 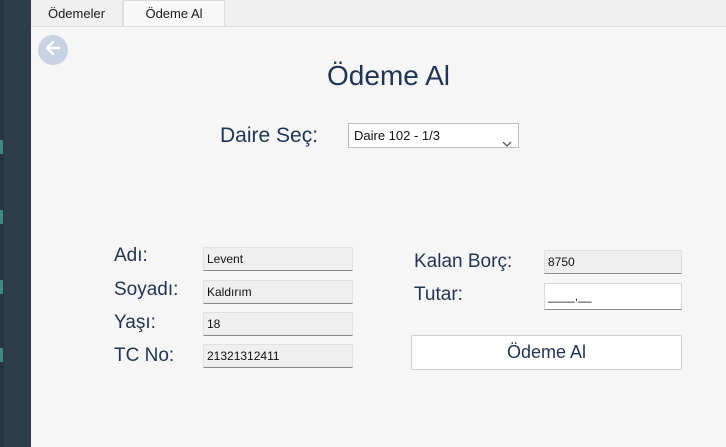 What do you see at coordinates (15, 223) in the screenshot?
I see `left-window-strip` at bounding box center [15, 223].